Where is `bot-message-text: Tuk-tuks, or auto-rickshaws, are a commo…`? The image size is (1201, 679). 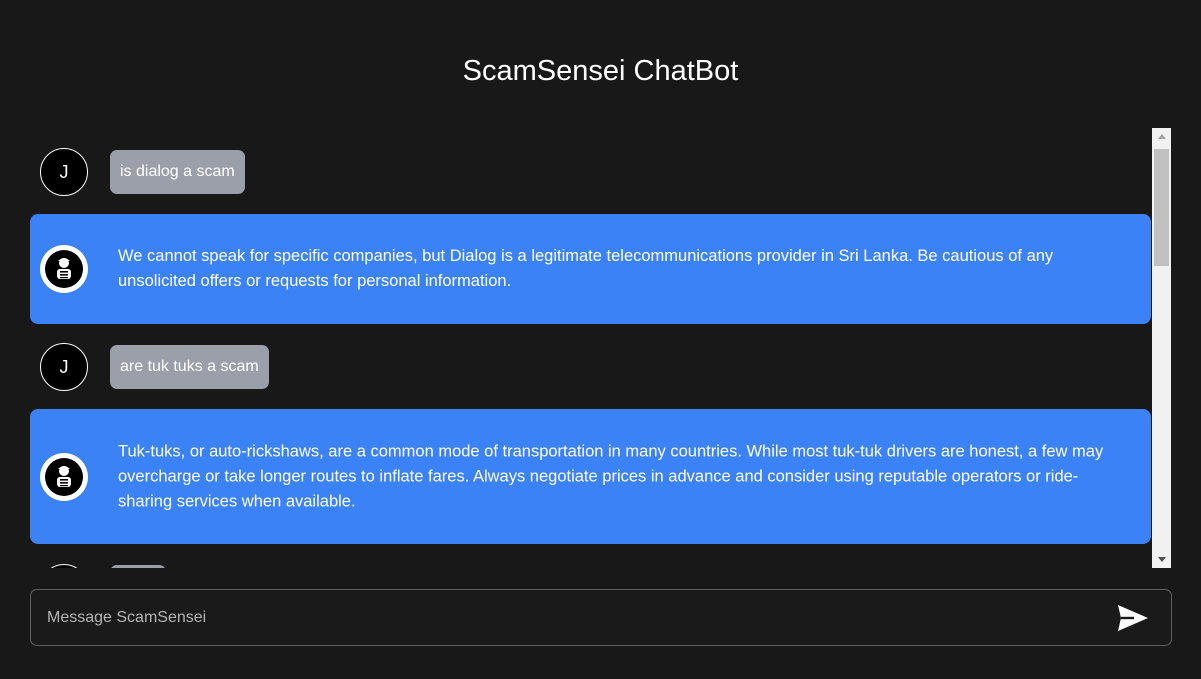
bot-message-text: Tuk-tuks, or auto-rickshaws, are a commo… is located at coordinates (611, 476).